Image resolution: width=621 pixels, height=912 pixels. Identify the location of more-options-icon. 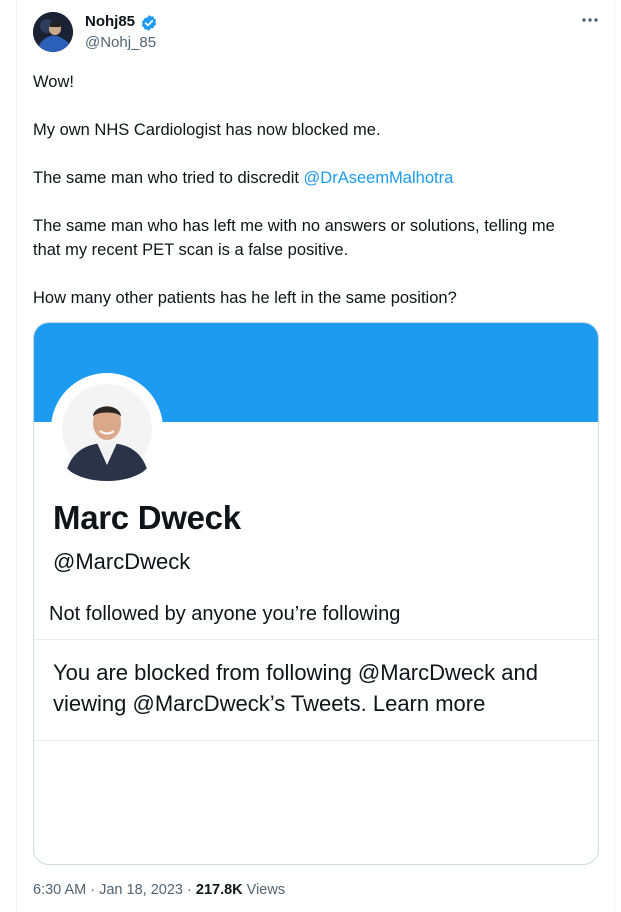
(590, 20).